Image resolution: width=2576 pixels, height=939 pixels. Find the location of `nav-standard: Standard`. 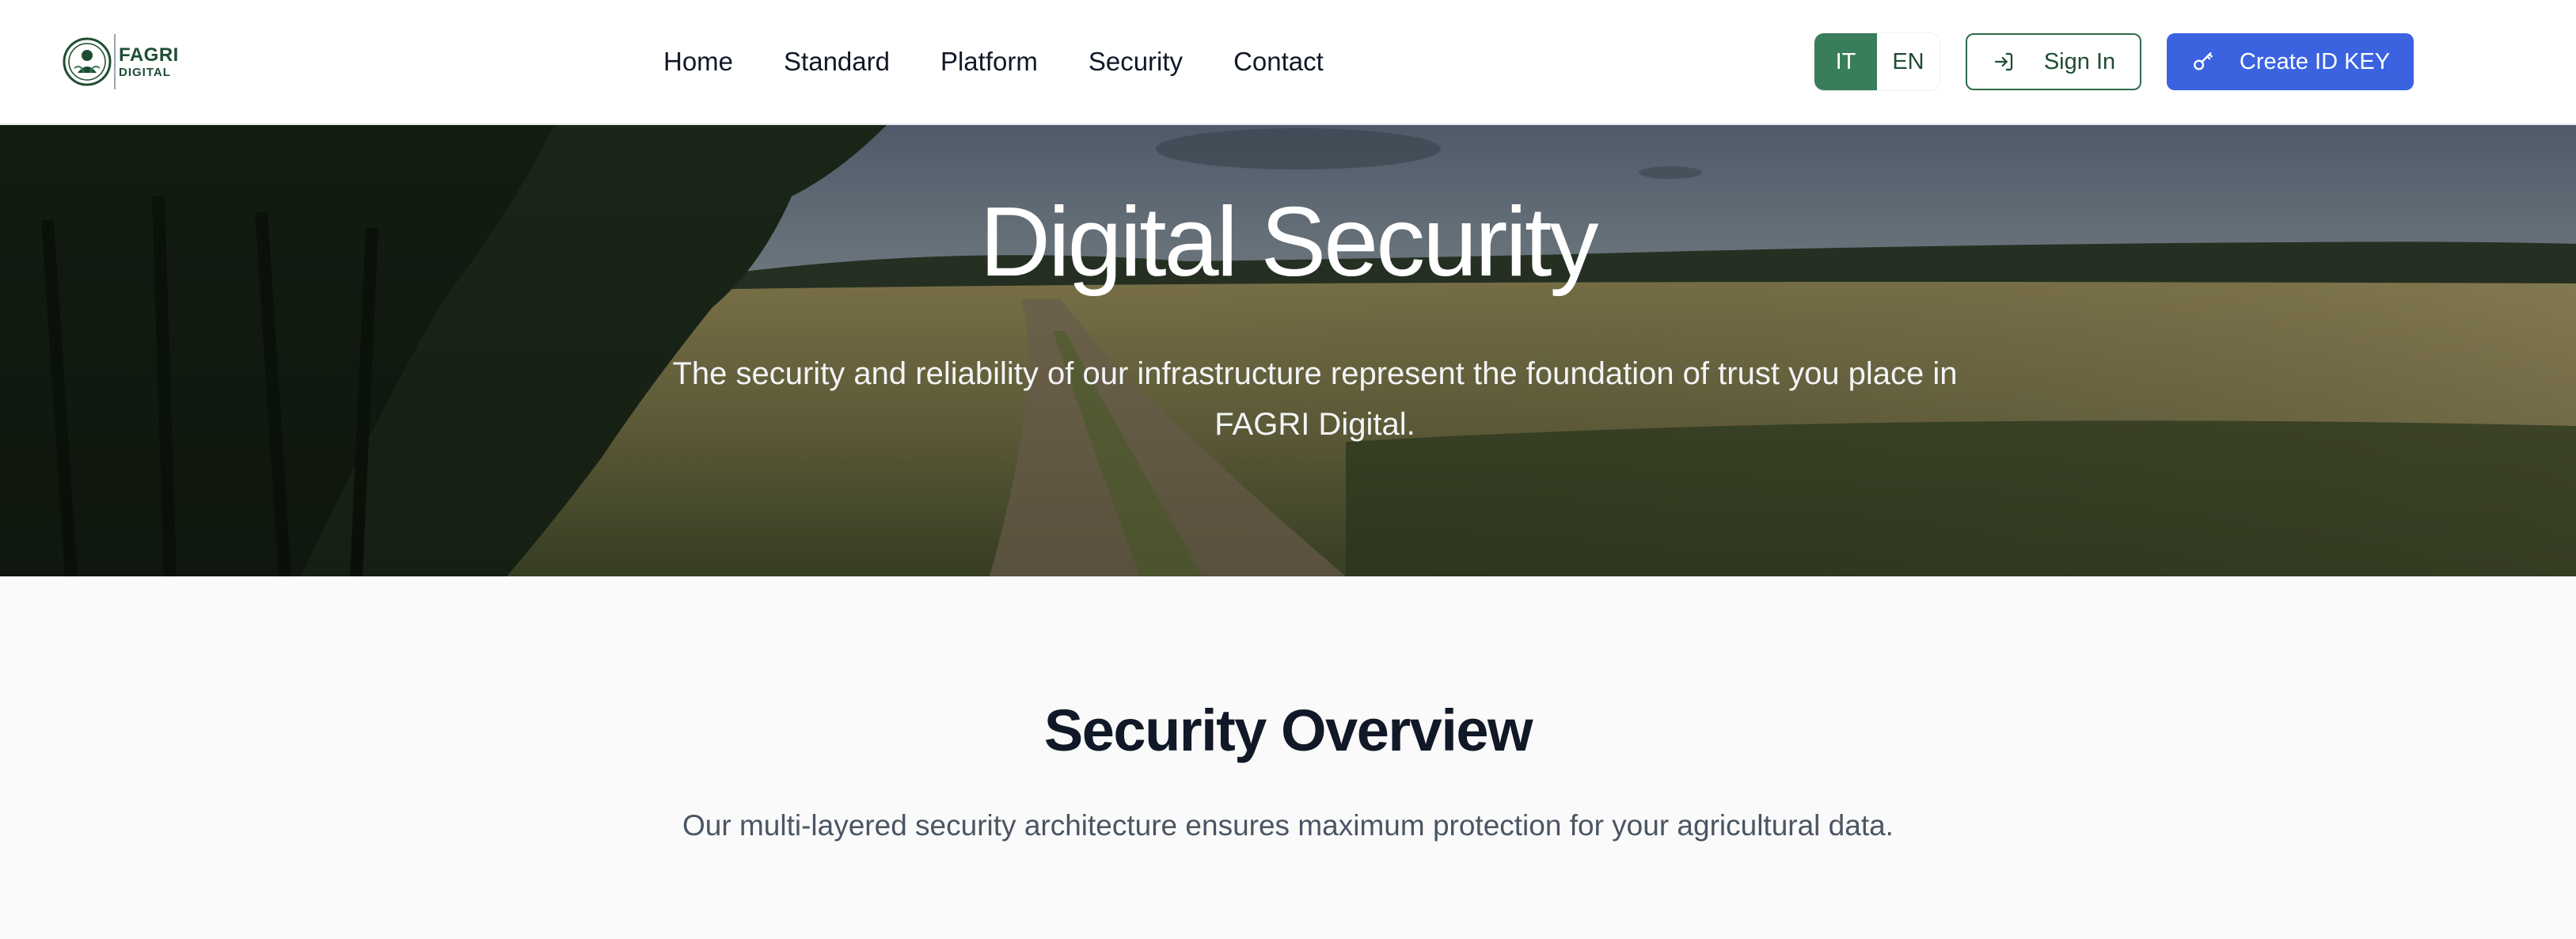

nav-standard: Standard is located at coordinates (837, 62).